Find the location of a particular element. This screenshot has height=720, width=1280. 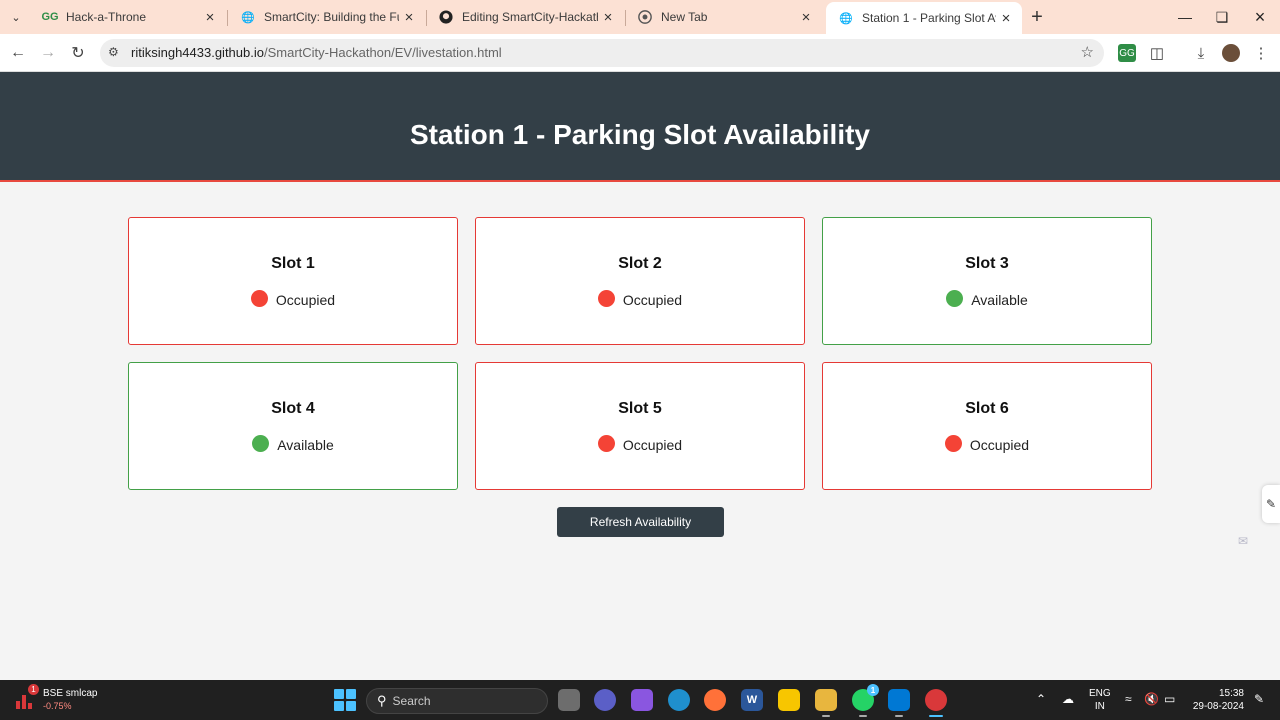

tab-title: Hack-a-Throne is located at coordinates (106, 17).